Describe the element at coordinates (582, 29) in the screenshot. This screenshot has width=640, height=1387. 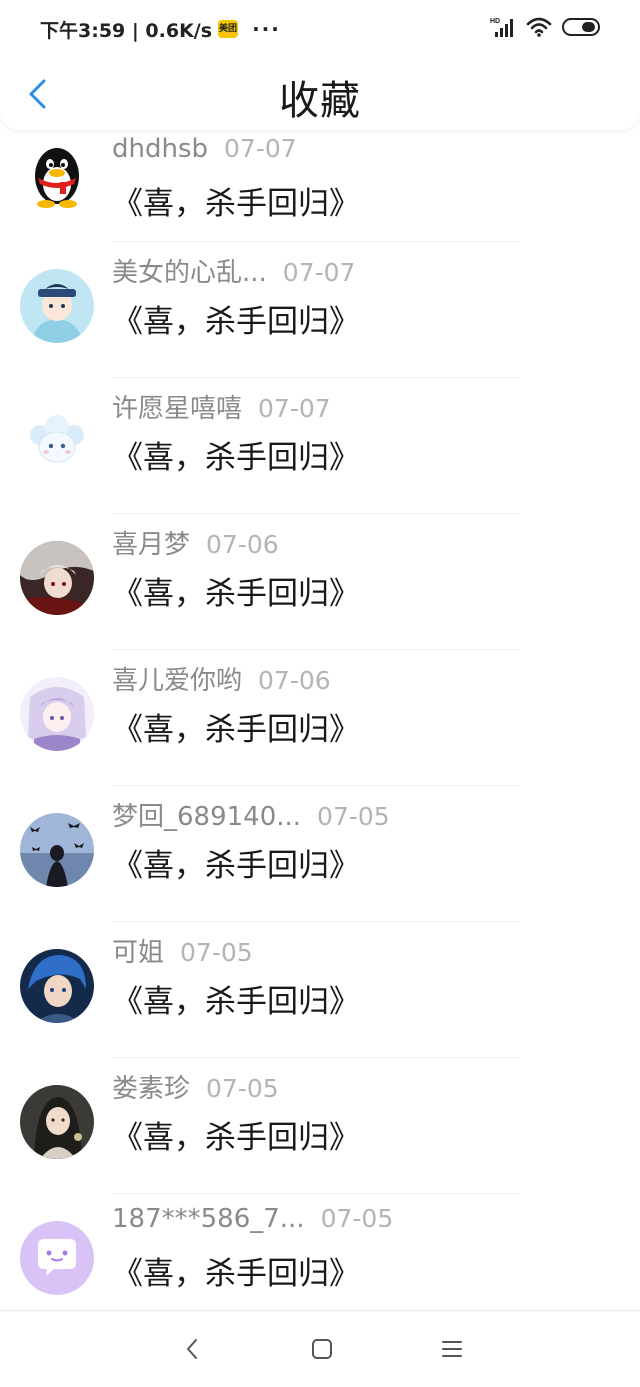
I see `battery-icon` at that location.